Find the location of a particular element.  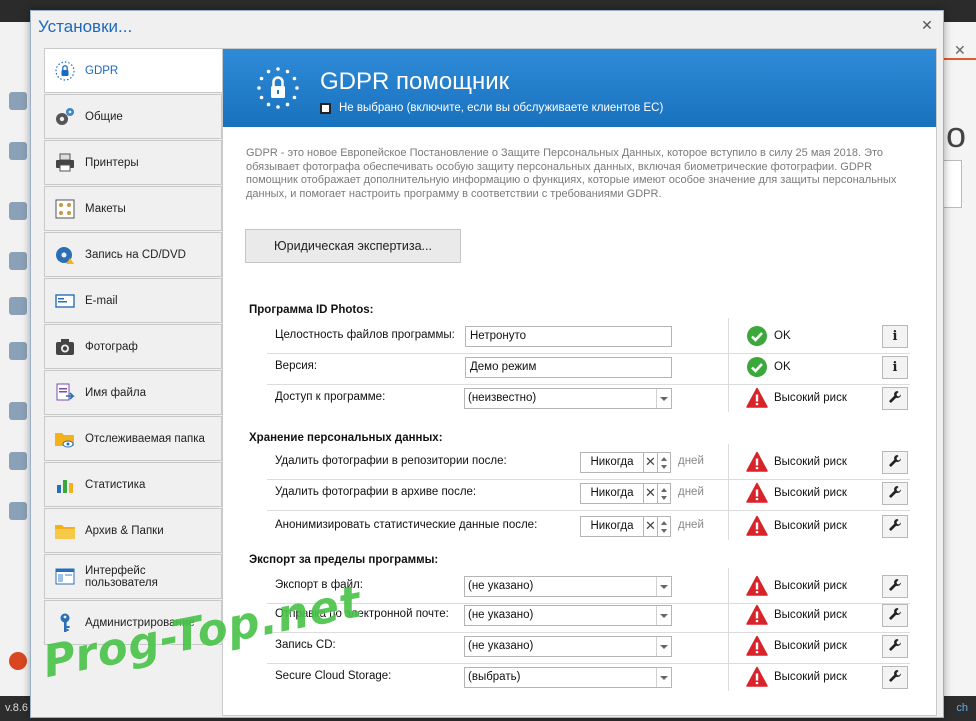

export-section-title: Экспорт за пределы программы: is located at coordinates (344, 560).